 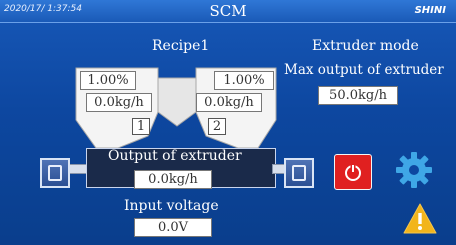 I want to click on extruder-motor-left, so click(x=55, y=173).